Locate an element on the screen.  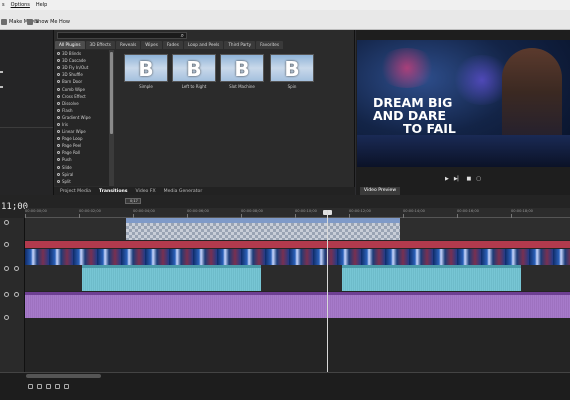
step-forward-icon: ▶▏ is located at coordinates (458, 179).